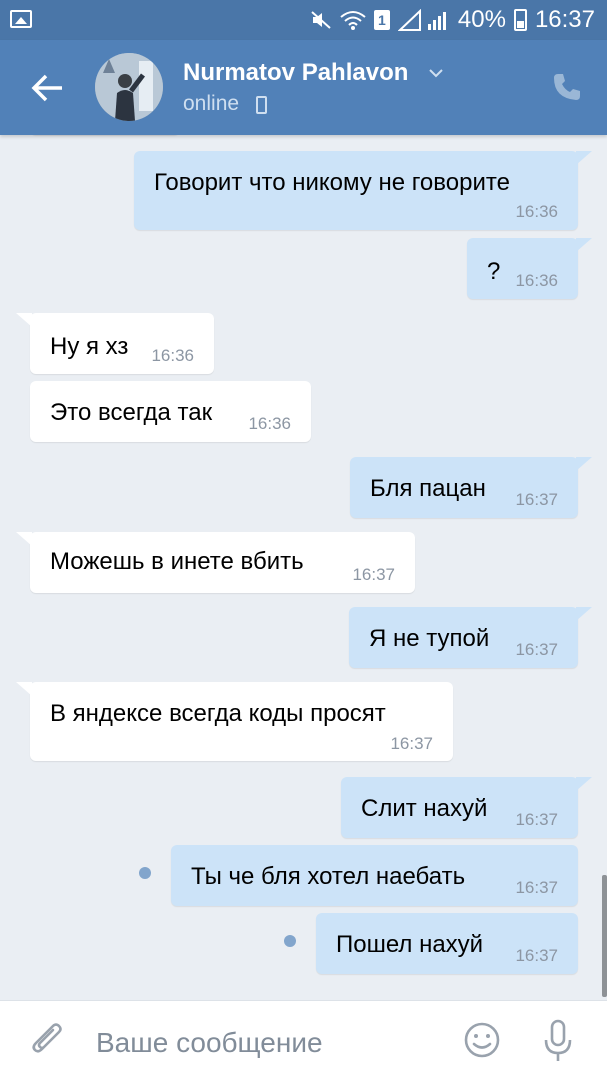  Describe the element at coordinates (428, 488) in the screenshot. I see `message-text: Бля пацан` at that location.